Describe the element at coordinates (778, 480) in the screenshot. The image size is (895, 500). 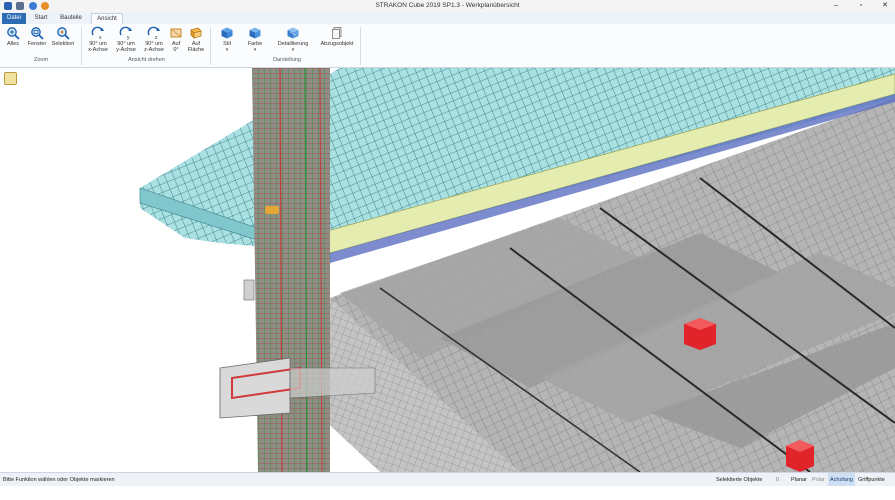
I see `selected-objects-count: 0` at that location.